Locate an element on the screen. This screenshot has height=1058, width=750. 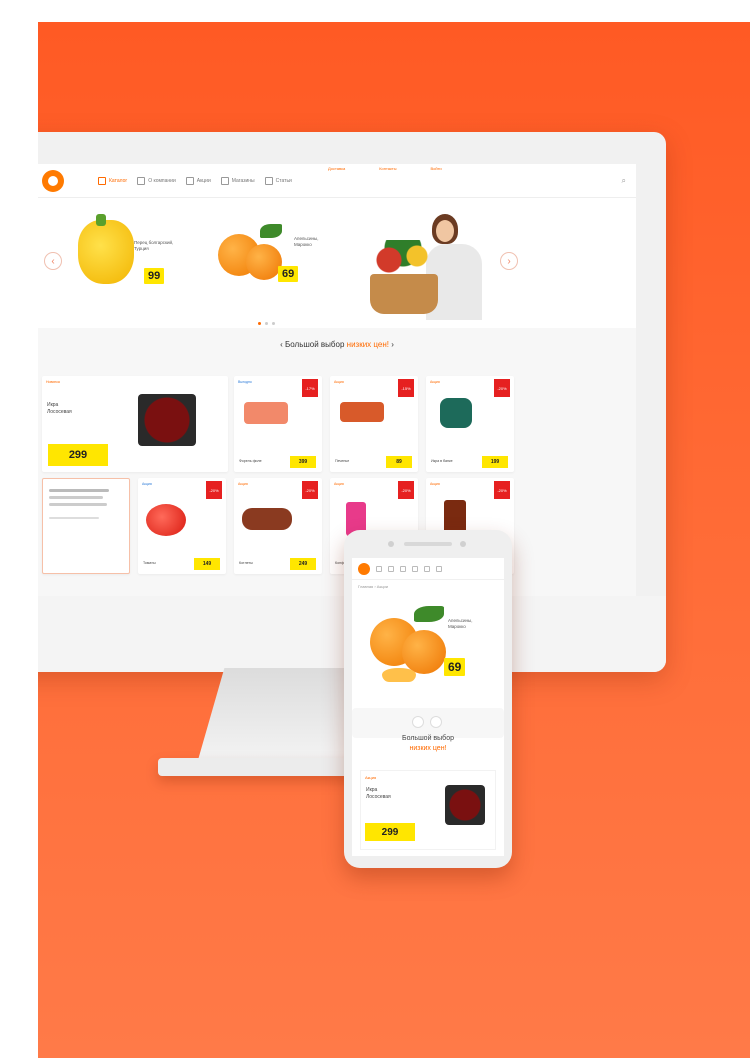
next-slide-button: › is located at coordinates (509, 261).